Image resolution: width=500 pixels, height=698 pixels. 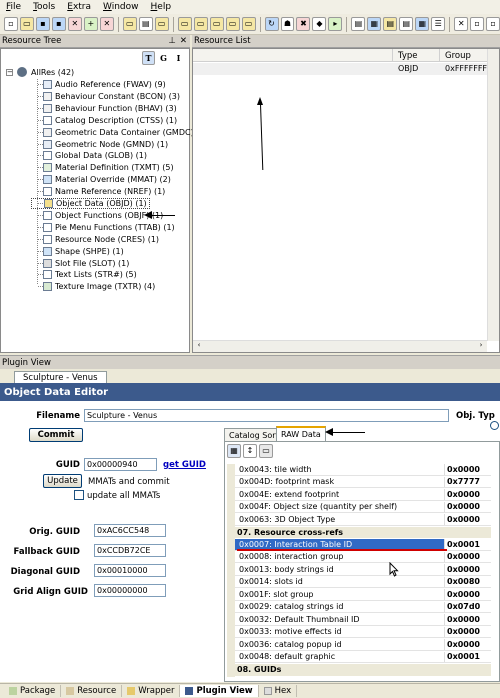 What do you see at coordinates (161, 7) in the screenshot?
I see `menu-help: Help` at bounding box center [161, 7].